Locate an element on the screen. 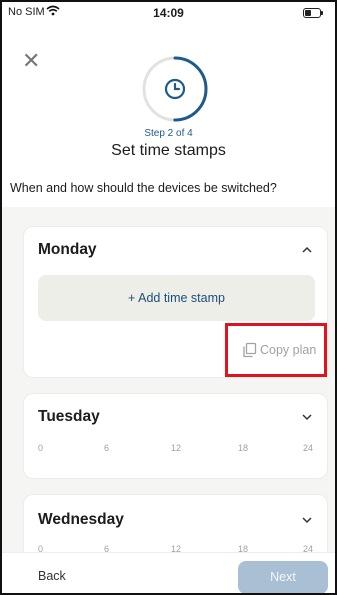 The width and height of the screenshot is (337, 595). clock-icon is located at coordinates (175, 89).